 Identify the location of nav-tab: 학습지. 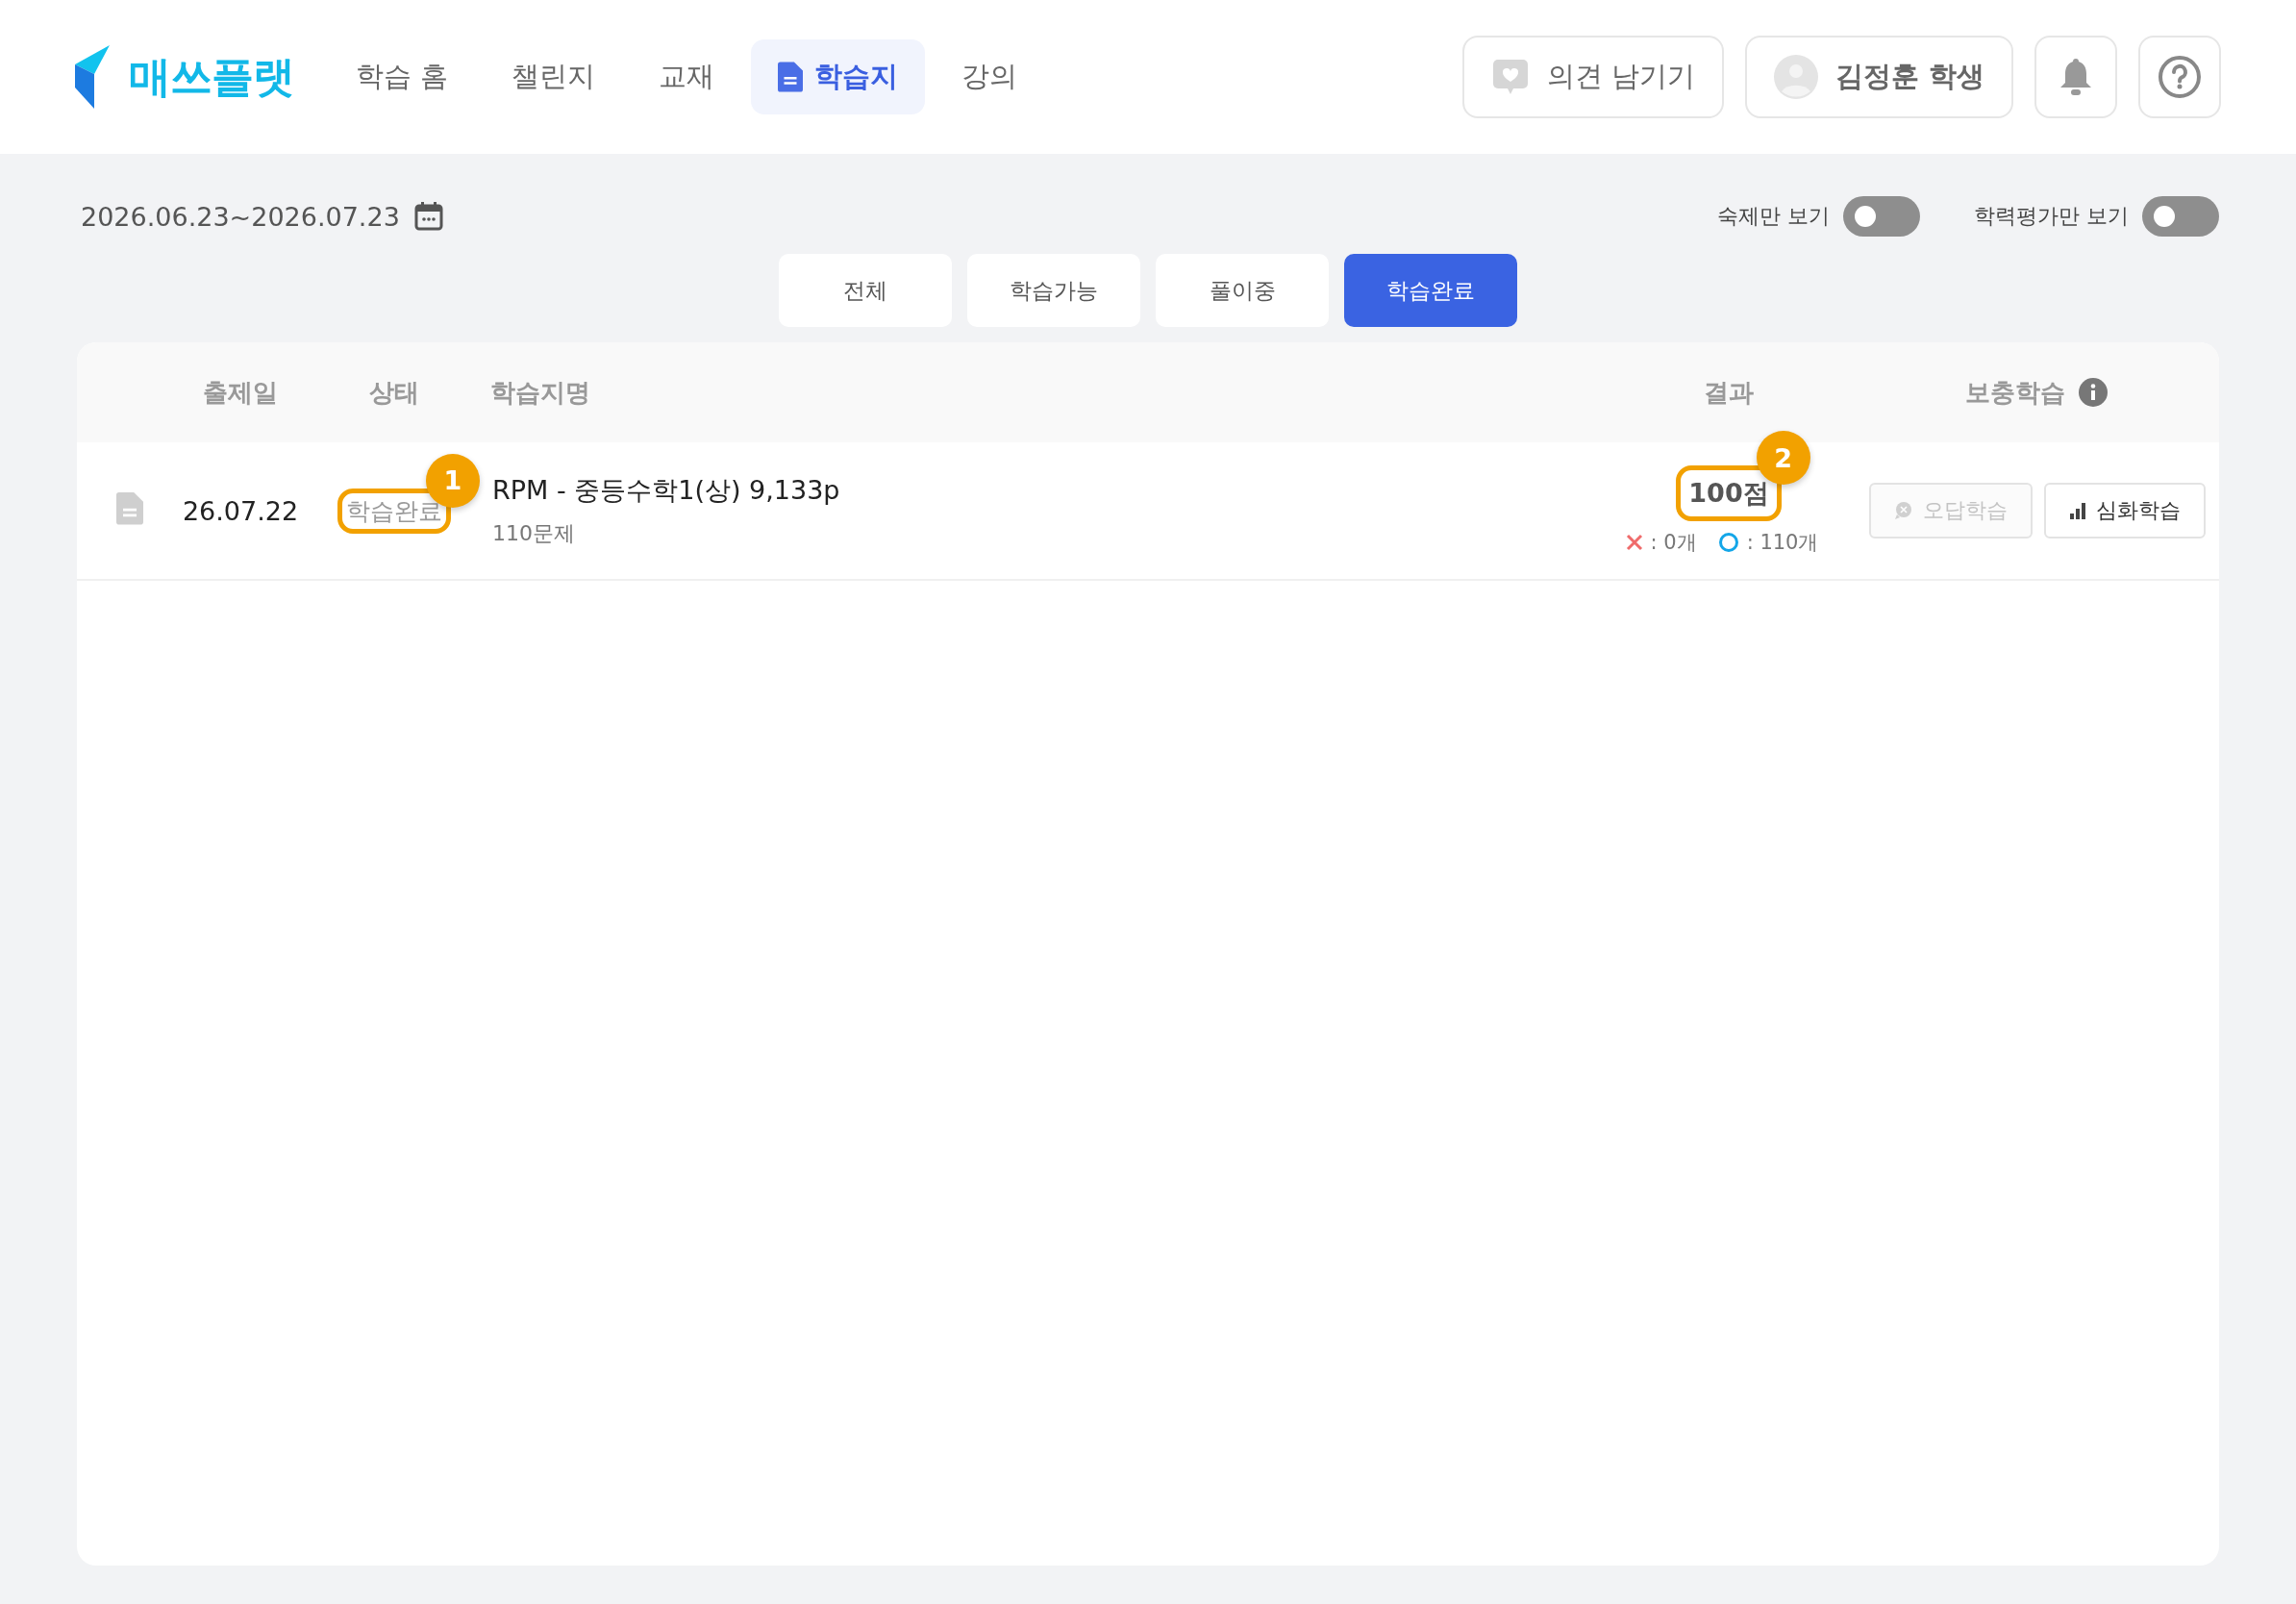
(838, 76).